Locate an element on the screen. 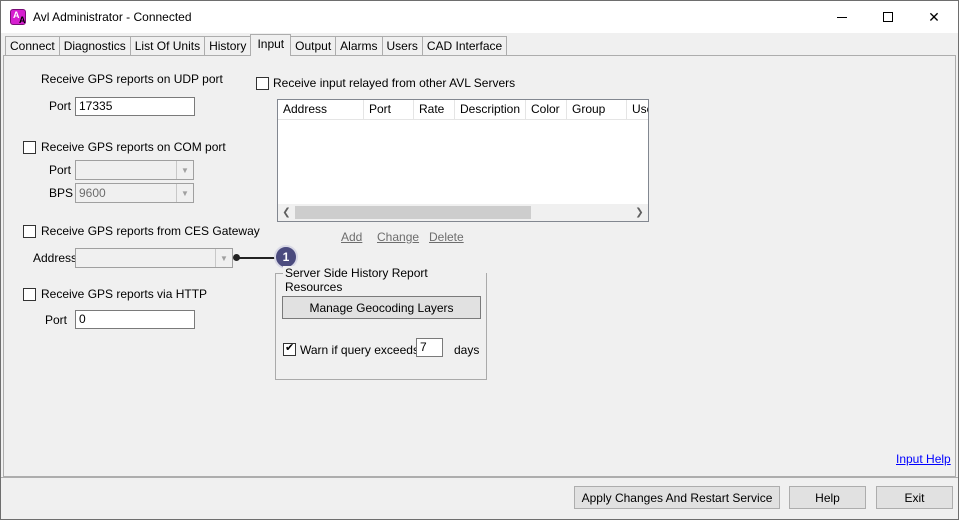 Image resolution: width=959 pixels, height=520 pixels. ces-address-select: ▼ is located at coordinates (154, 258).